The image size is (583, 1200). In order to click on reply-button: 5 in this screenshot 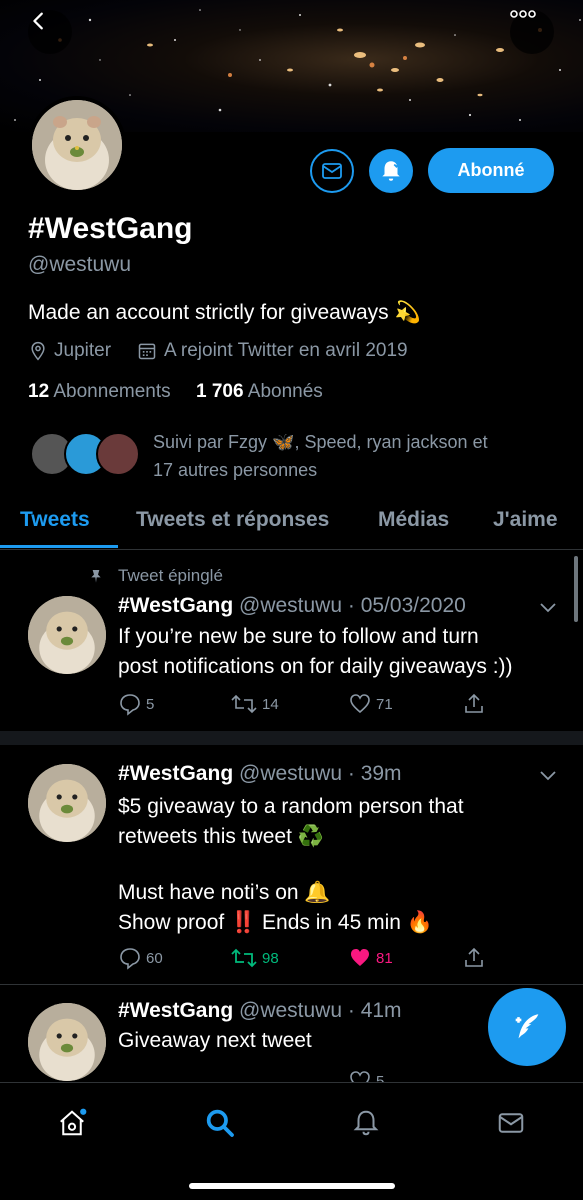, I will do `click(136, 704)`.